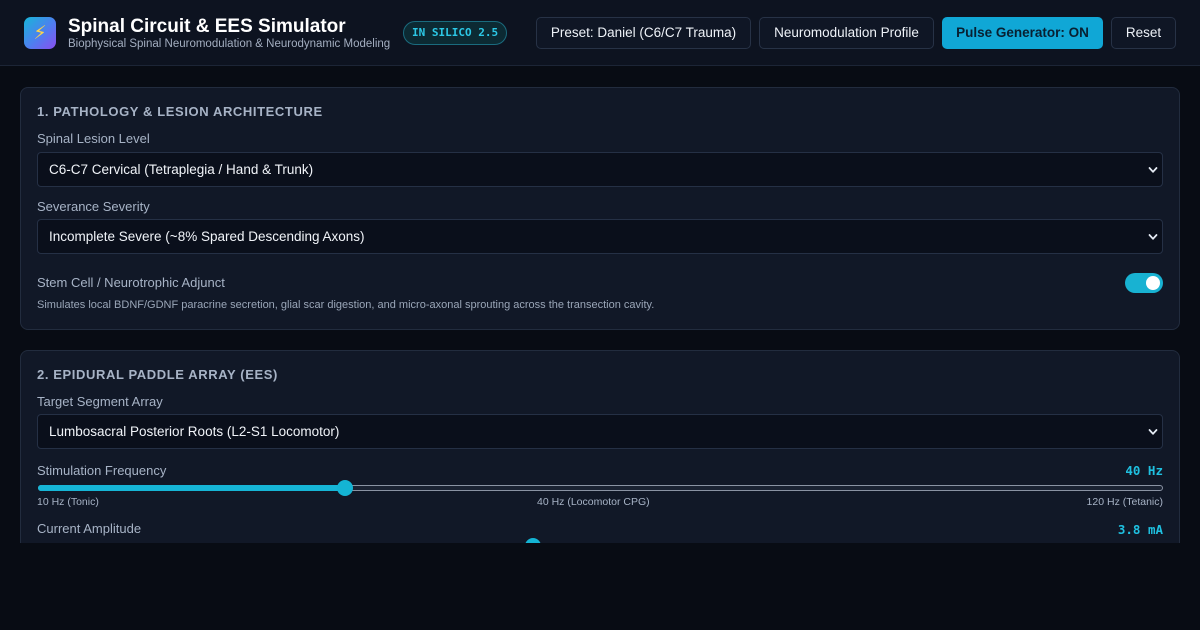  I want to click on frequency-label: Stimulation Frequency, so click(102, 470).